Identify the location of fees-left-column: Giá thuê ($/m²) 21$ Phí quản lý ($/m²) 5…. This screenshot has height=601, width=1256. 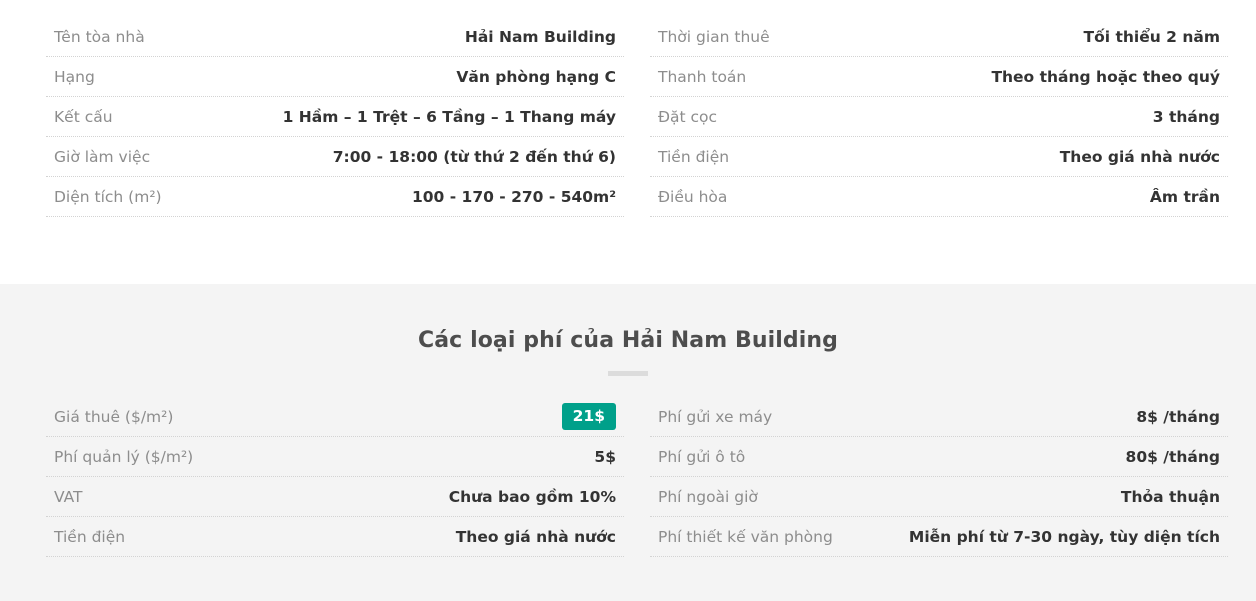
(335, 477).